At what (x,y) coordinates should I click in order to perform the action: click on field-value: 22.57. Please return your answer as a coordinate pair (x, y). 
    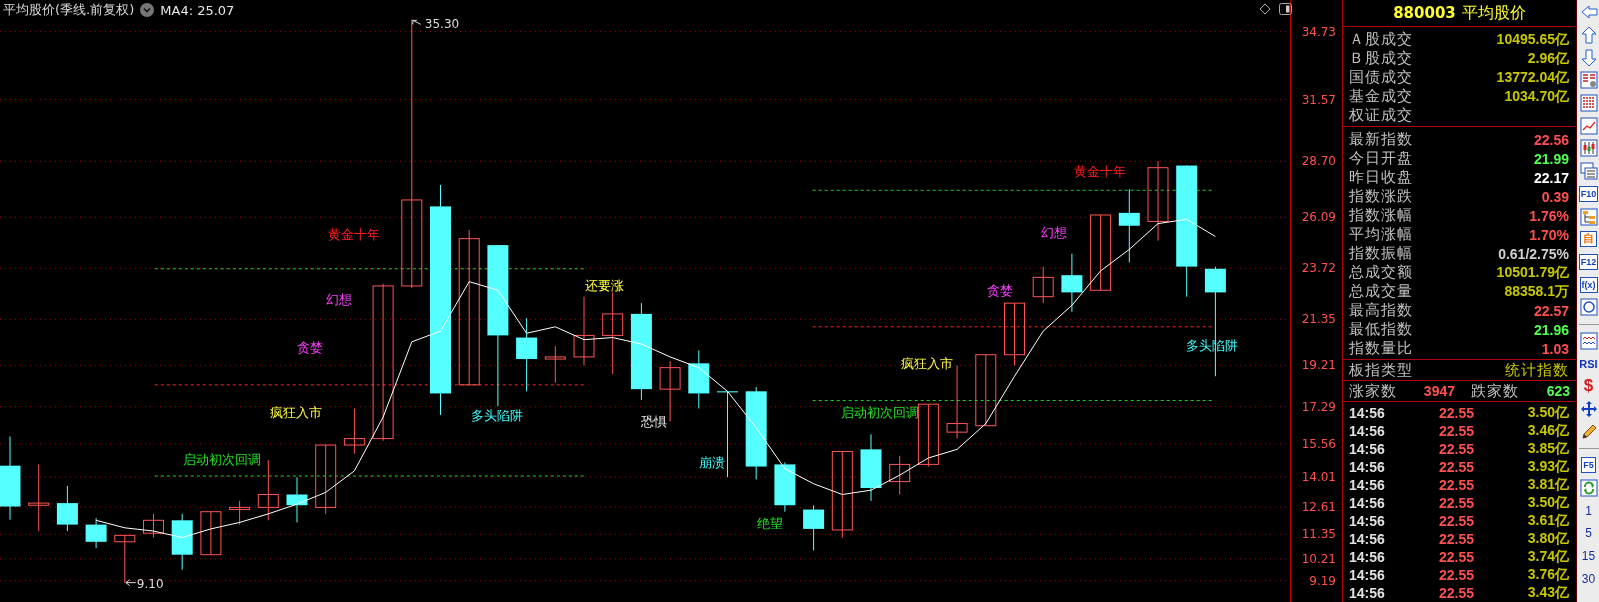
    Looking at the image, I should click on (1551, 310).